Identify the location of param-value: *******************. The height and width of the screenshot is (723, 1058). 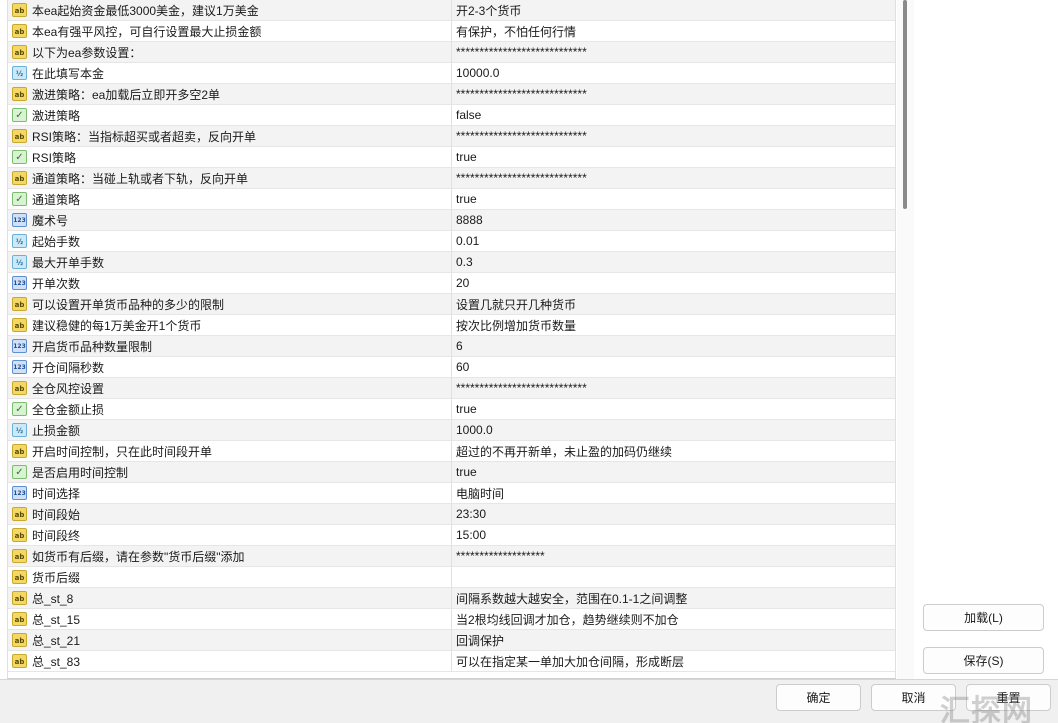
(673, 556).